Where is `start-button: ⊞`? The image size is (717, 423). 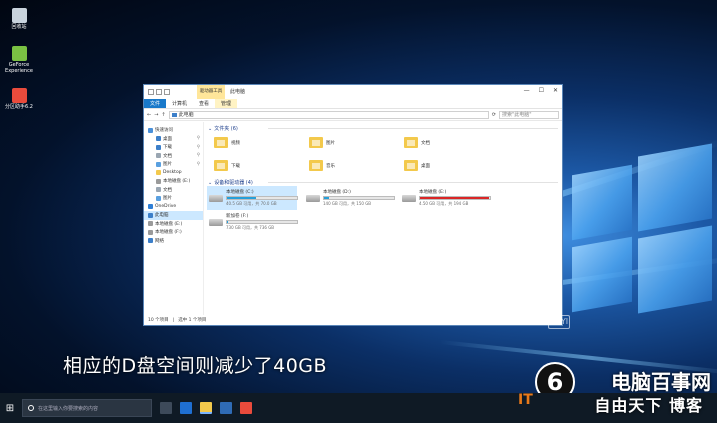 start-button: ⊞ is located at coordinates (10, 408).